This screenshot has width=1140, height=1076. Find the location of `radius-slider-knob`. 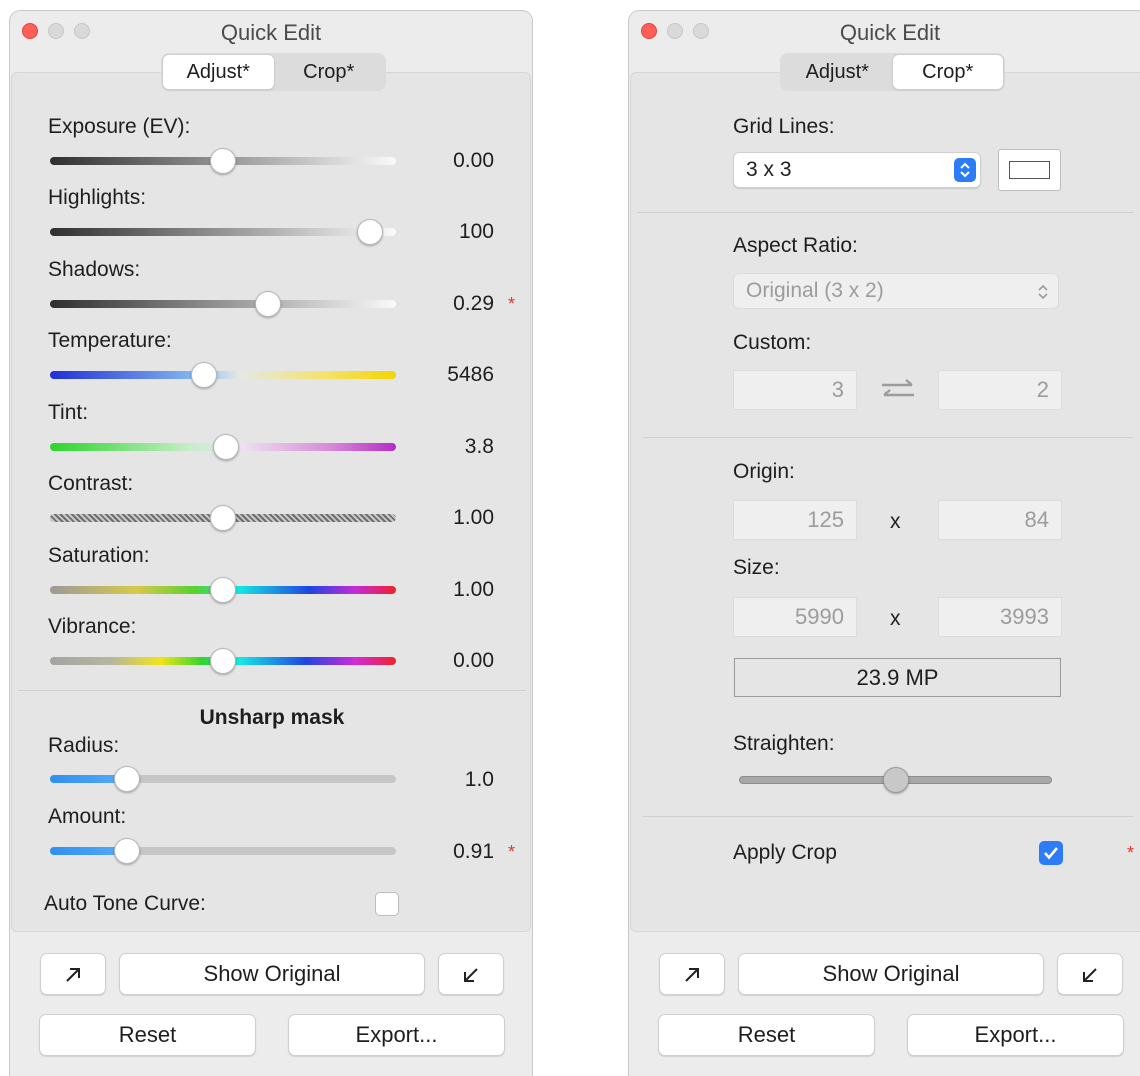

radius-slider-knob is located at coordinates (127, 779).